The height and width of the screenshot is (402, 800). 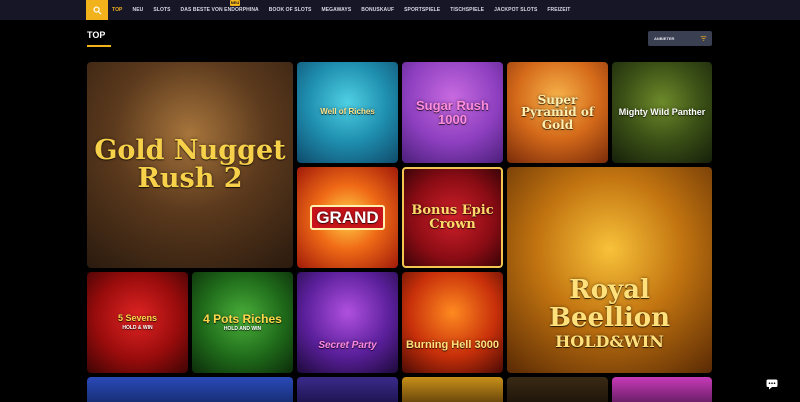 I want to click on game-subtitle: HOLD&WIN, so click(x=609, y=341).